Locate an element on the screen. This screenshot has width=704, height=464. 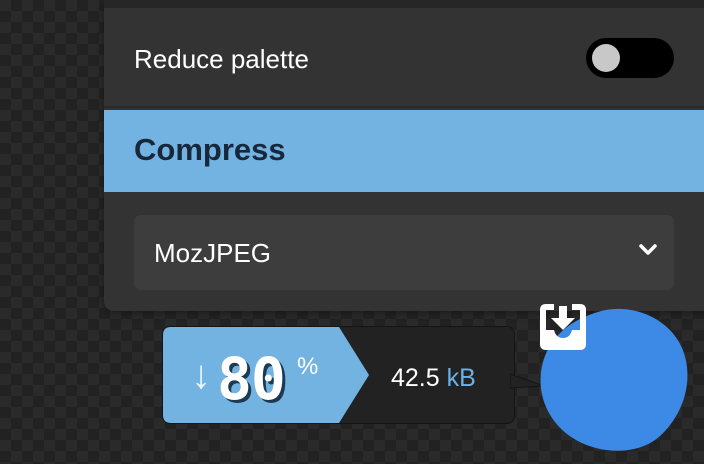
reduce-palette-toggle is located at coordinates (630, 58).